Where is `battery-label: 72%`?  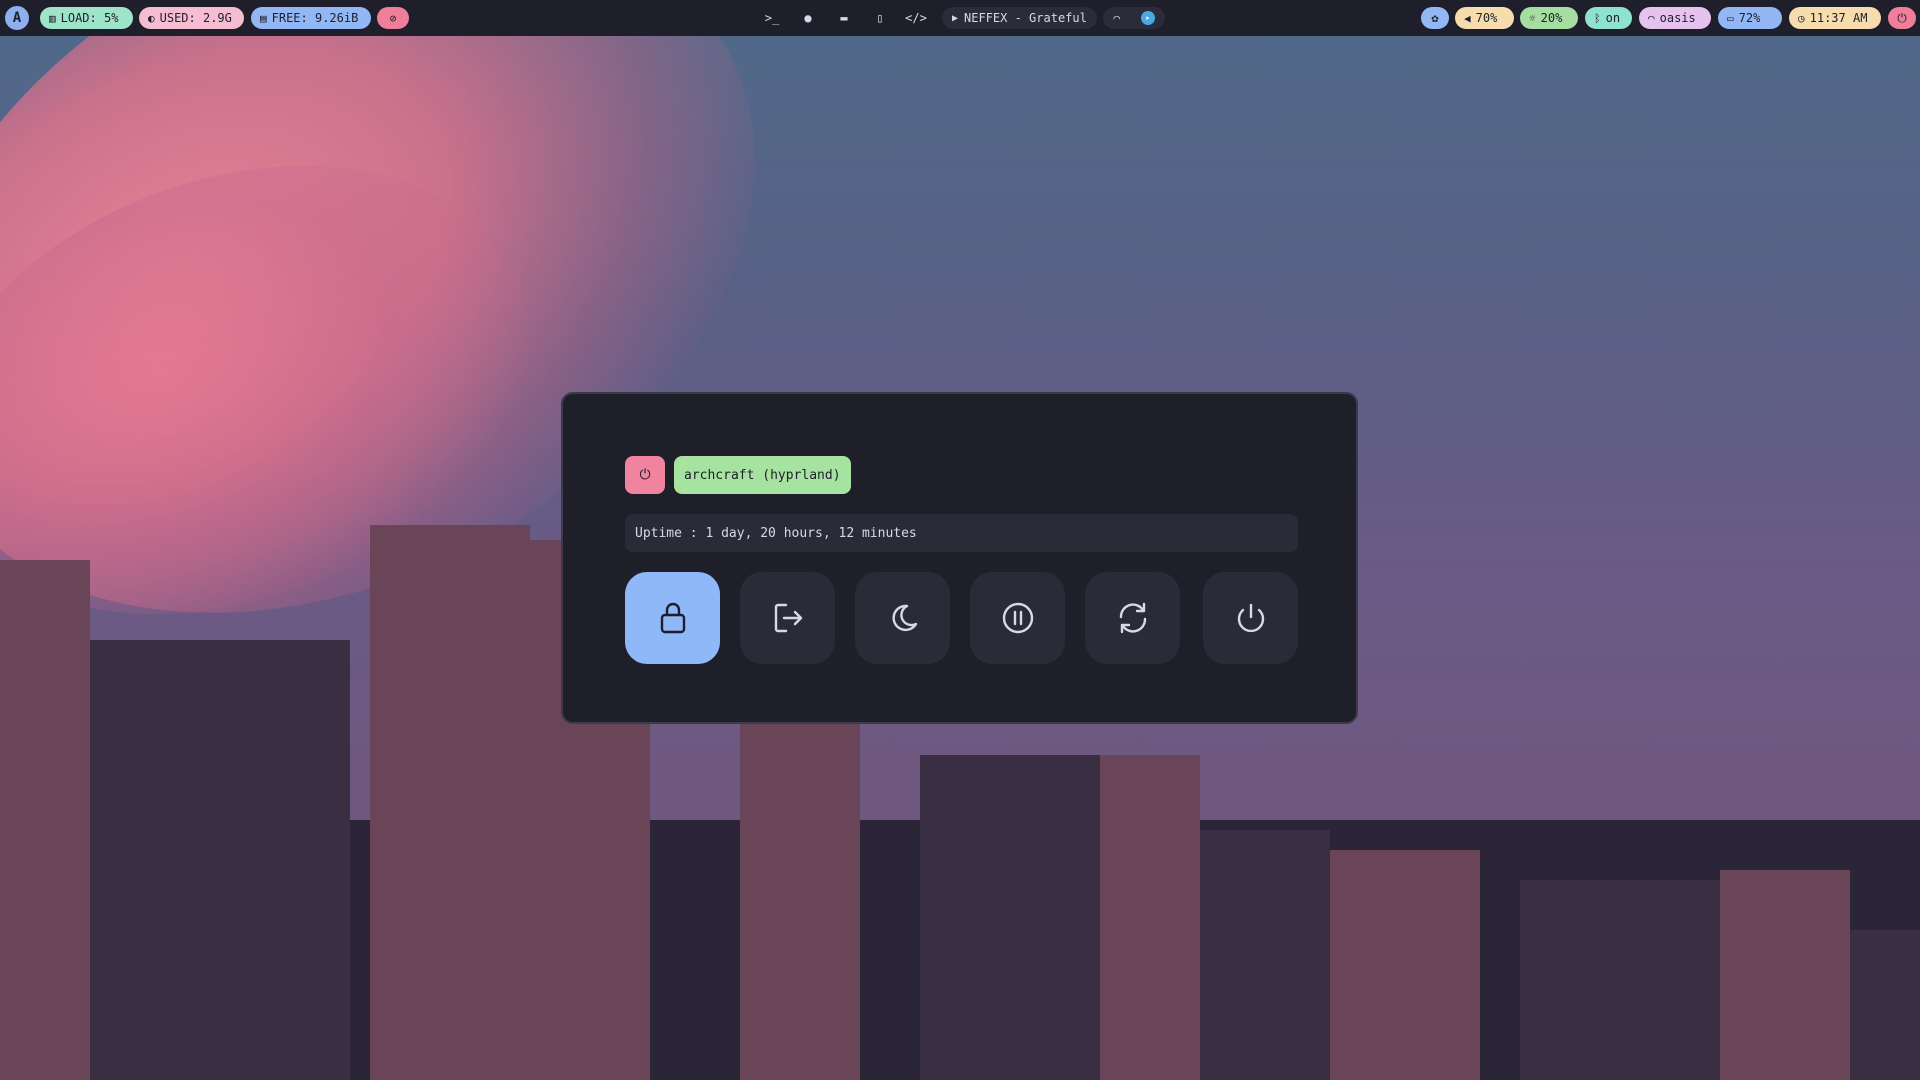
battery-label: 72% is located at coordinates (1749, 18).